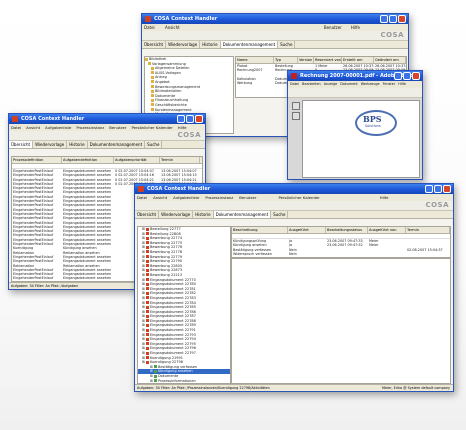 Image resolution: width=466 pixels, height=430 pixels. What do you see at coordinates (88, 160) in the screenshot?
I see `col-aufgabendefinition: Aufgabendefinition` at bounding box center [88, 160].